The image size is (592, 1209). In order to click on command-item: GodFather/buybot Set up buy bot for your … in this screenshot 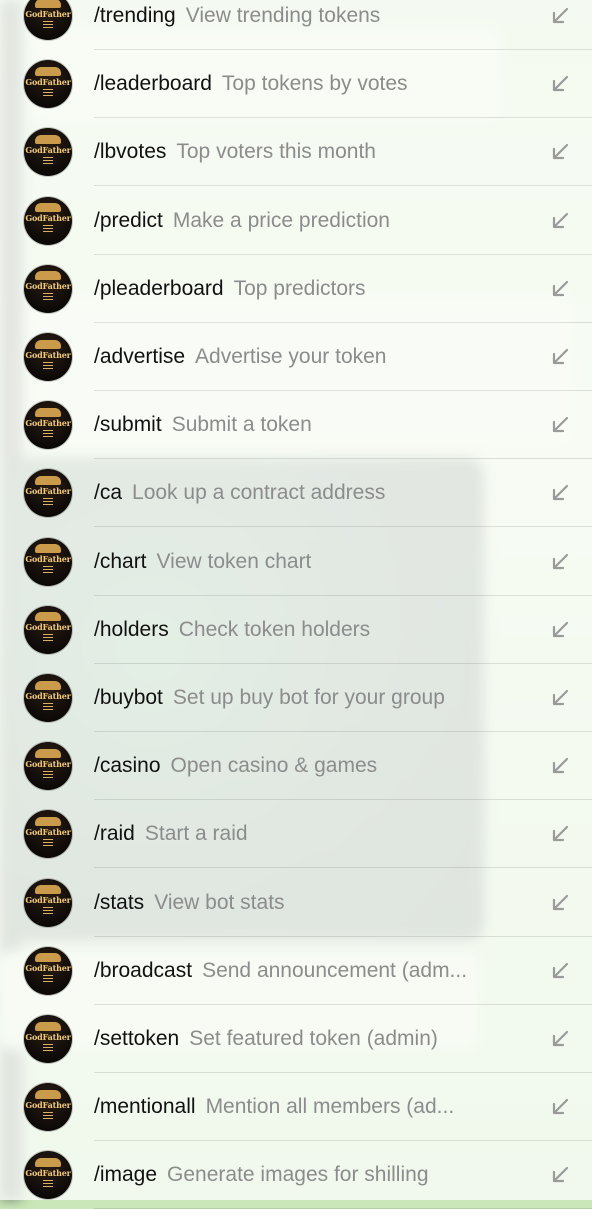, I will do `click(296, 698)`.